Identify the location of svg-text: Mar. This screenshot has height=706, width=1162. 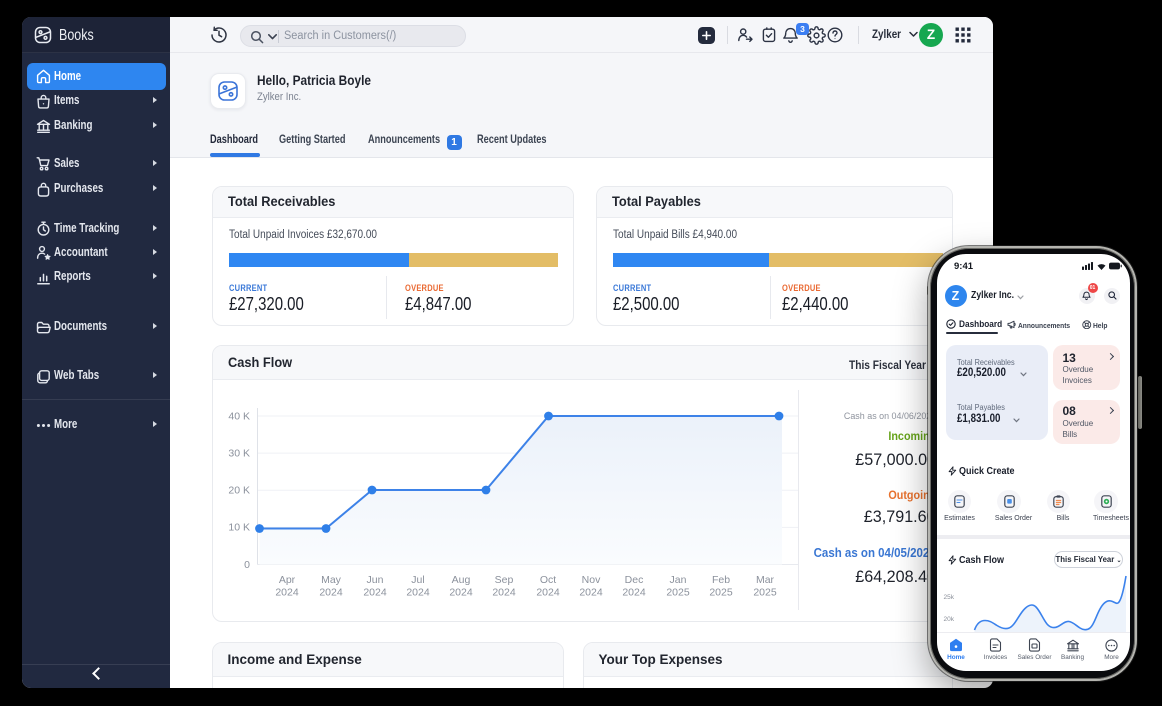
(765, 580).